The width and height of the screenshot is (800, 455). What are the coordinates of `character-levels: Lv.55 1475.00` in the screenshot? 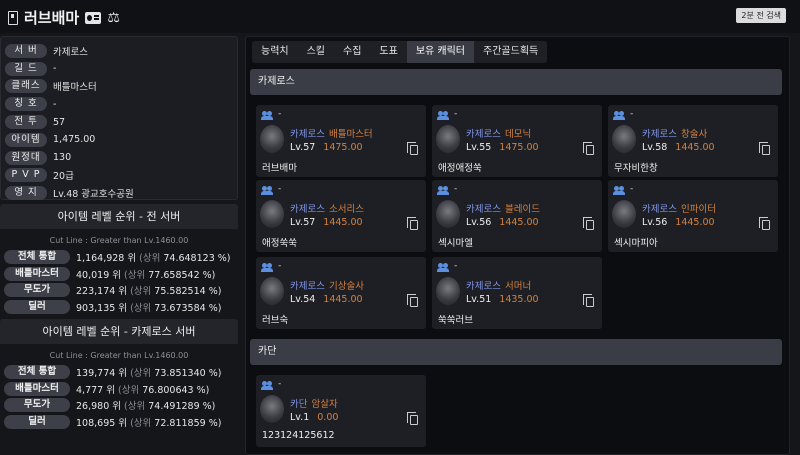 It's located at (502, 147).